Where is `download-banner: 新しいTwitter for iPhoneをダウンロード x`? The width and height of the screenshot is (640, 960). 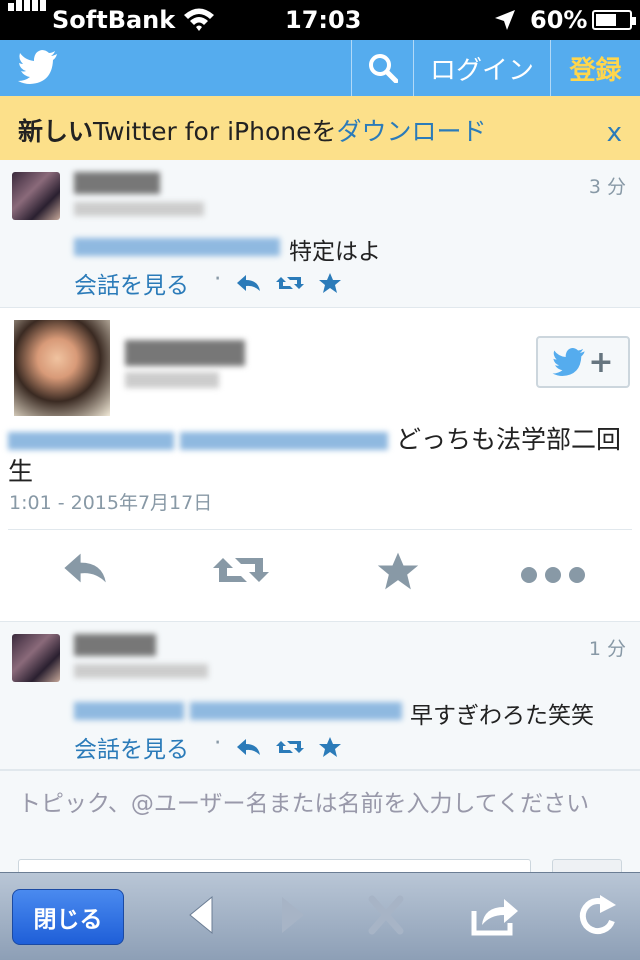 download-banner: 新しいTwitter for iPhoneをダウンロード x is located at coordinates (320, 128).